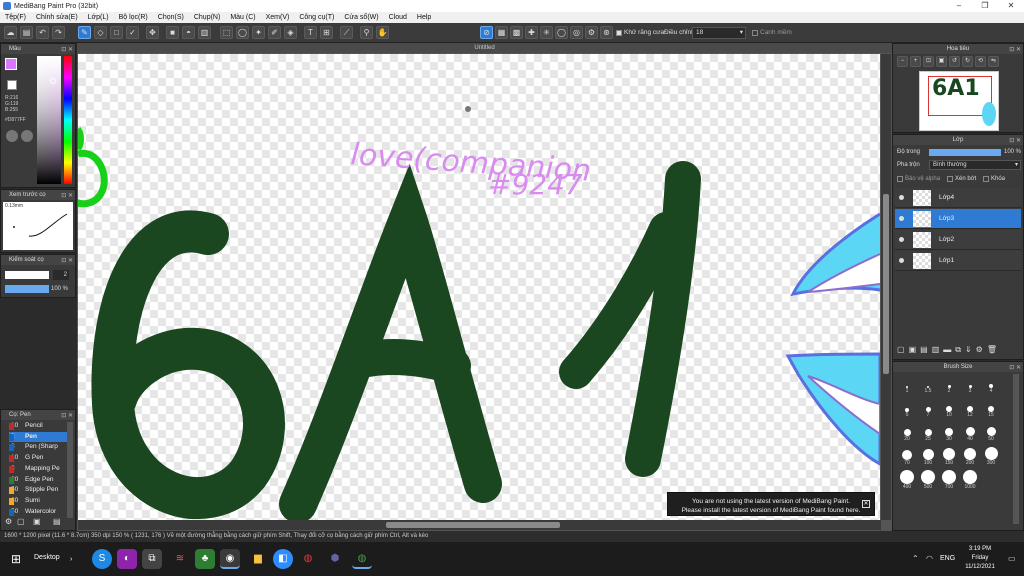  I want to click on brush-size-option: 15, so click(991, 408).